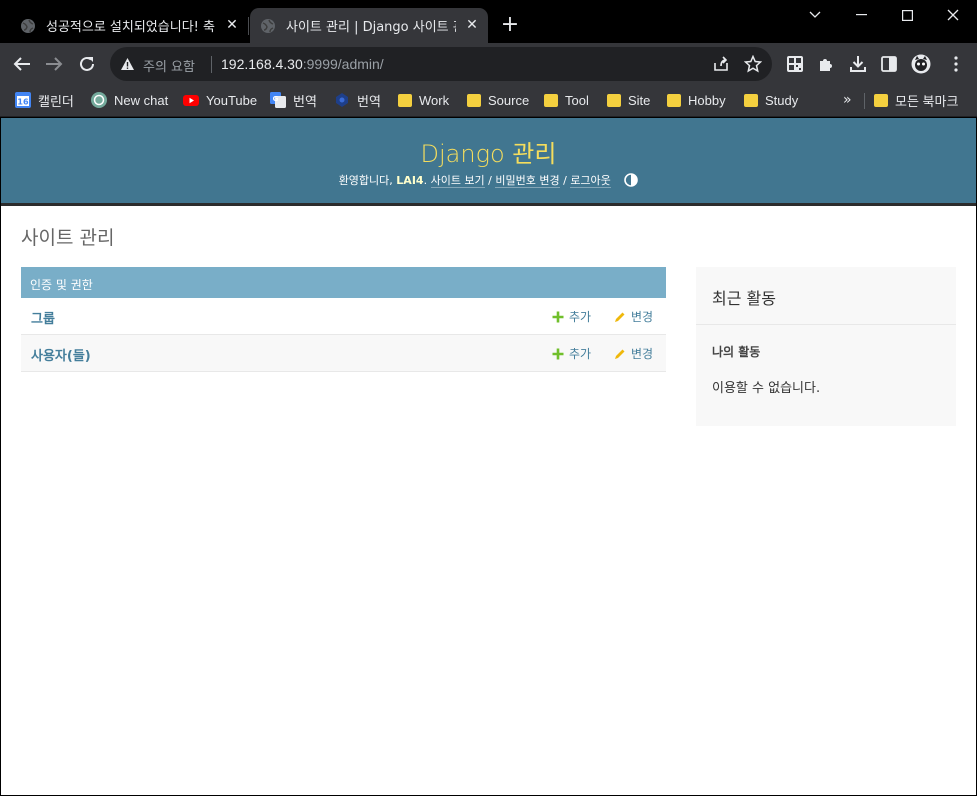  I want to click on bookmark-calendar: 16 캘린더, so click(44, 100).